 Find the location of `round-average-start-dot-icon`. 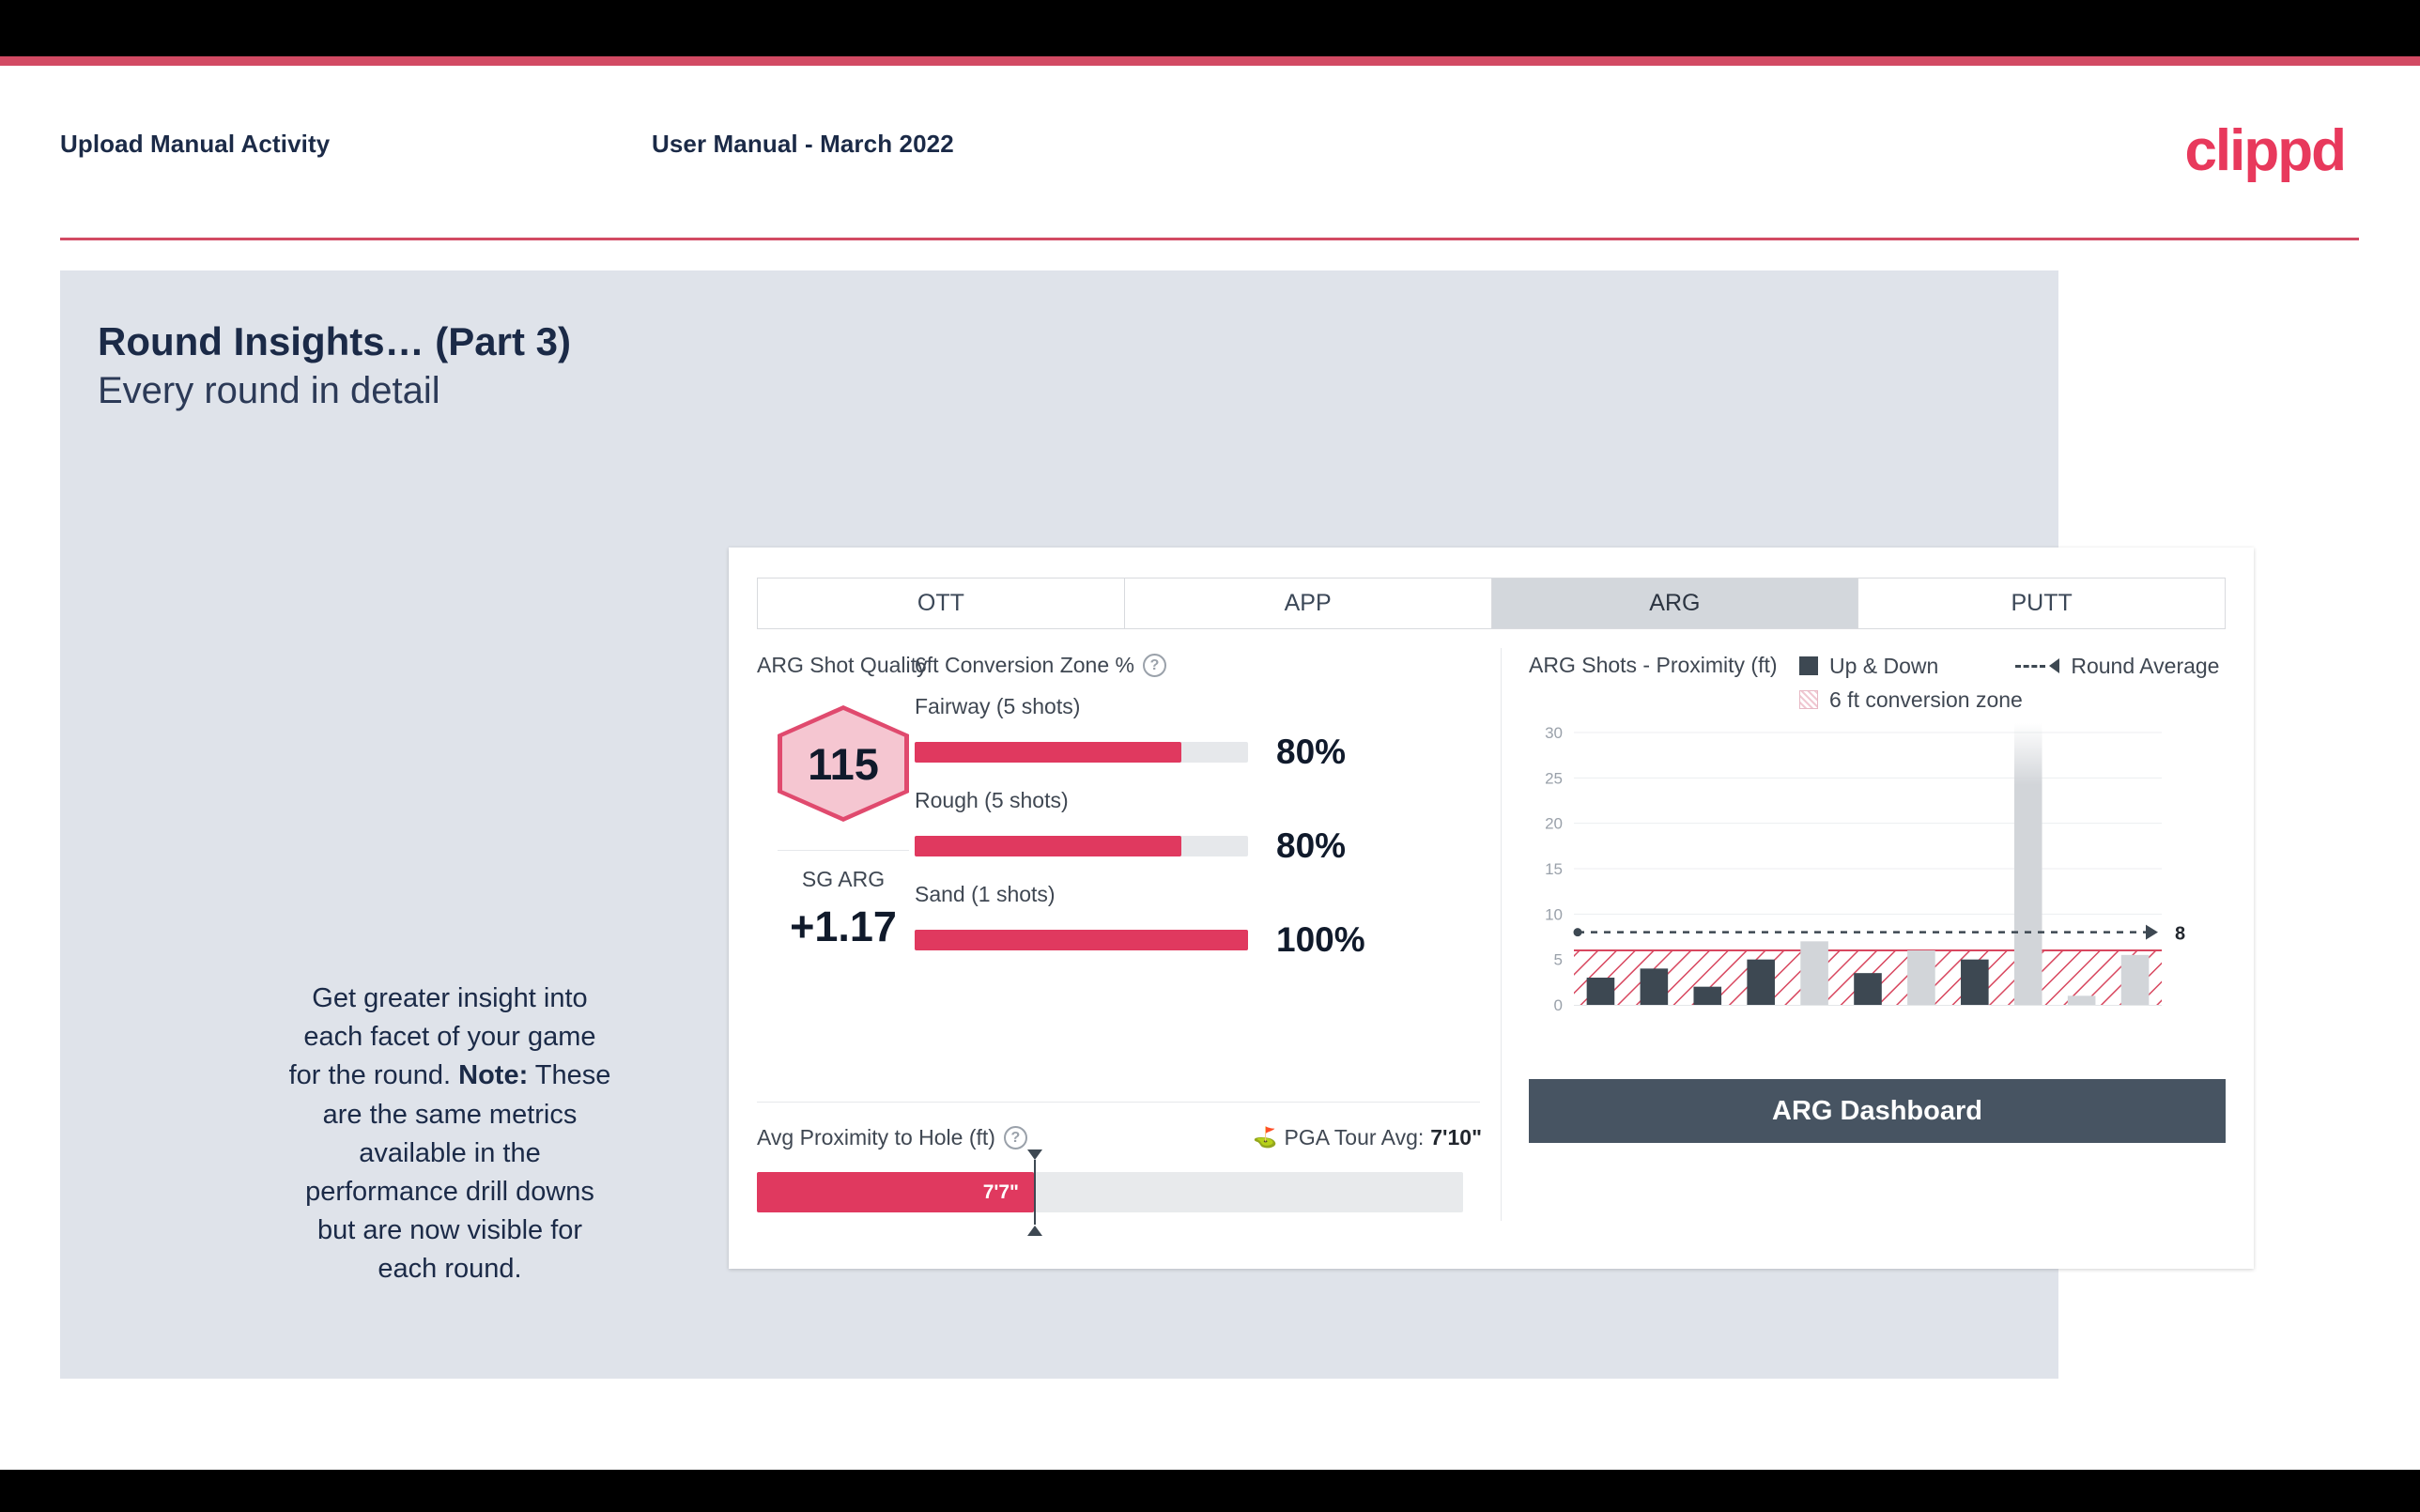

round-average-start-dot-icon is located at coordinates (1577, 933).